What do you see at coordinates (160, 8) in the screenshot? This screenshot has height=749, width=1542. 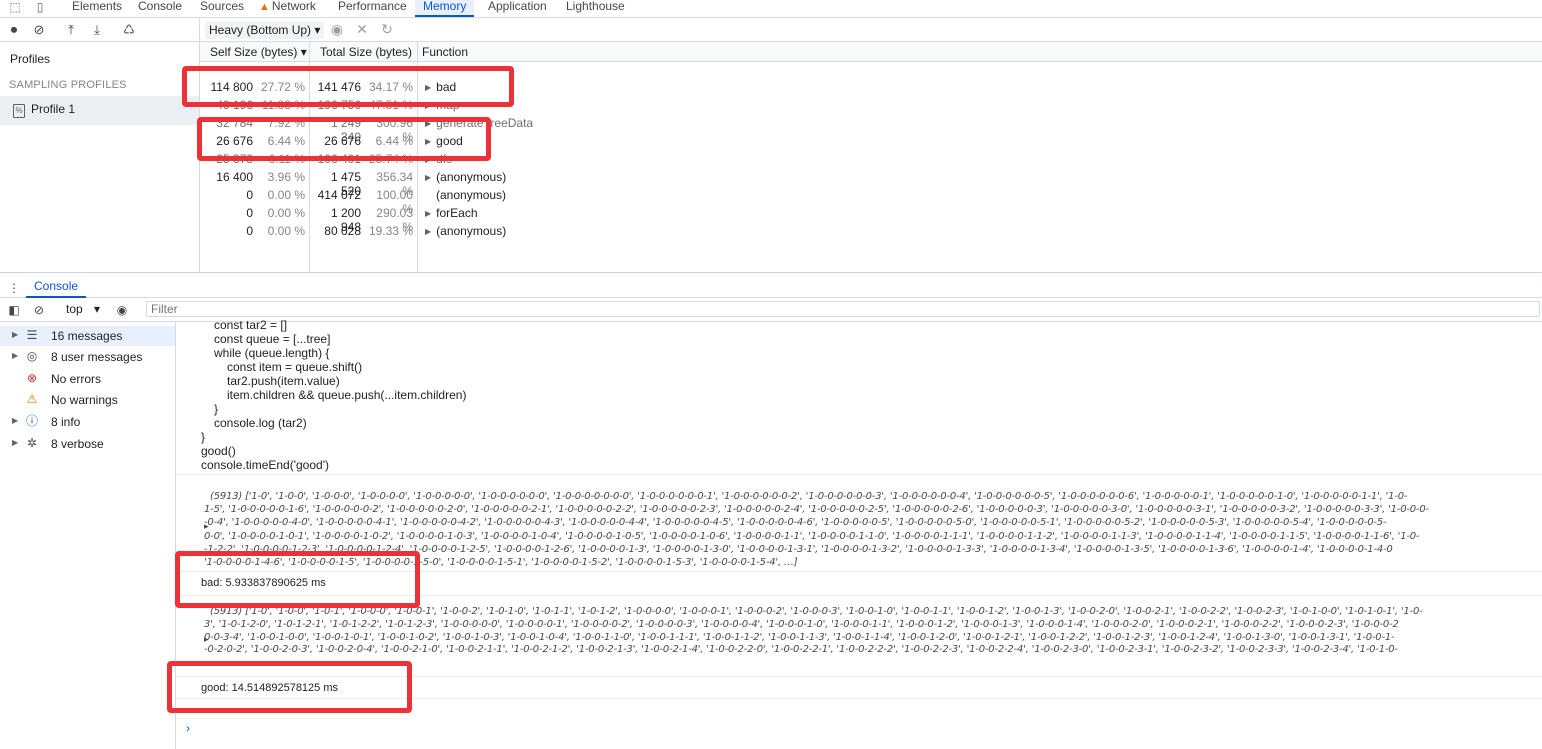 I see `tab-console: Console` at bounding box center [160, 8].